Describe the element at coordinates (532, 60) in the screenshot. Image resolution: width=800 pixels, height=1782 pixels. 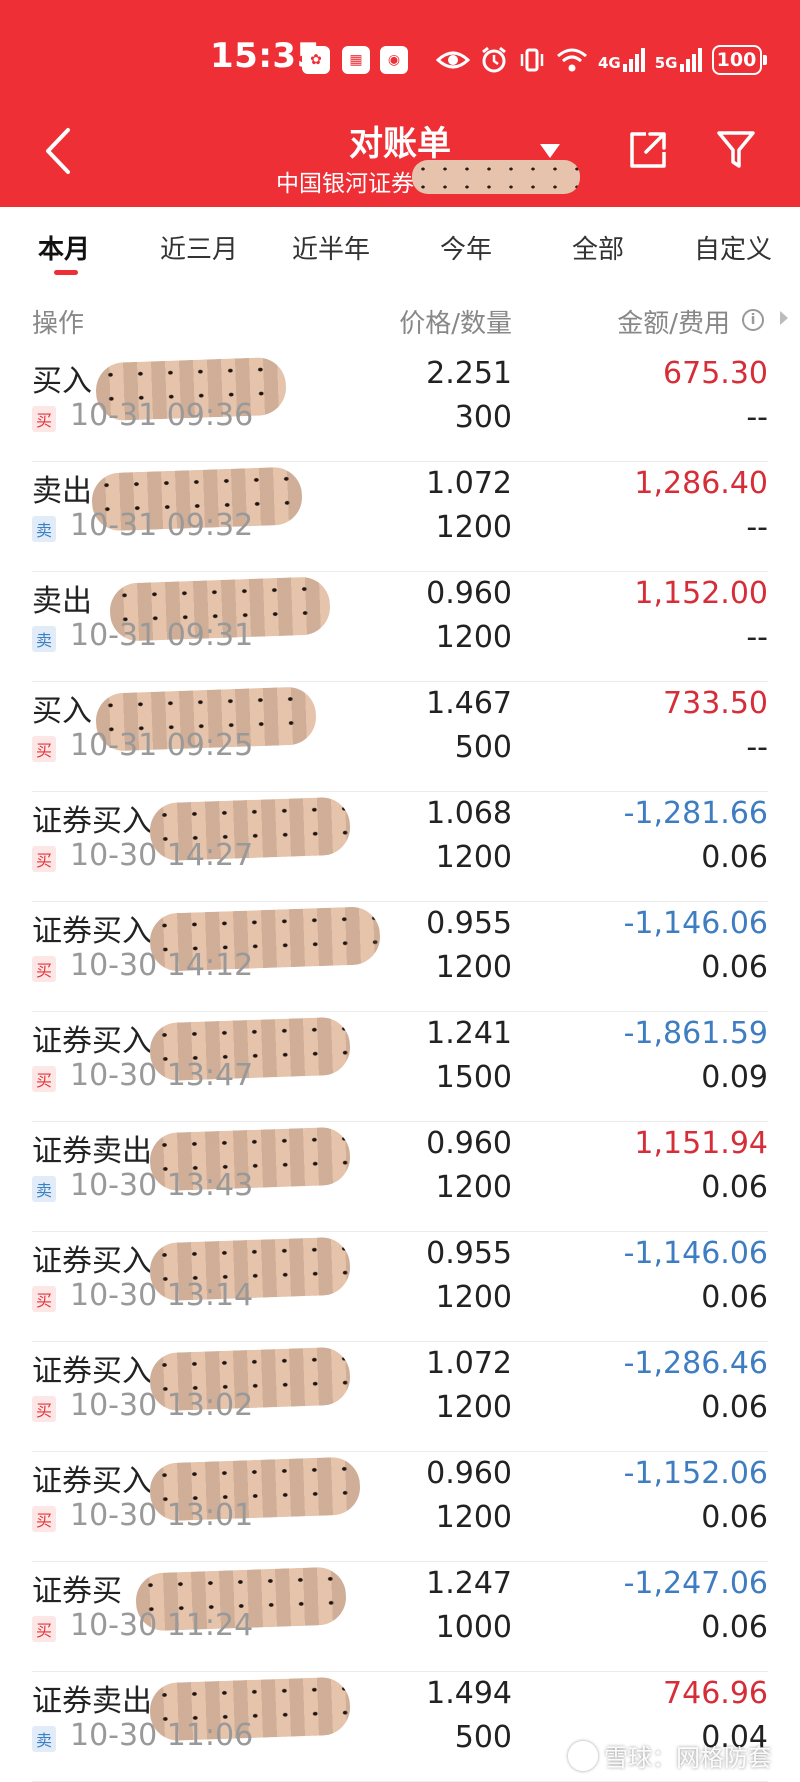
I see `vibrate-icon` at that location.